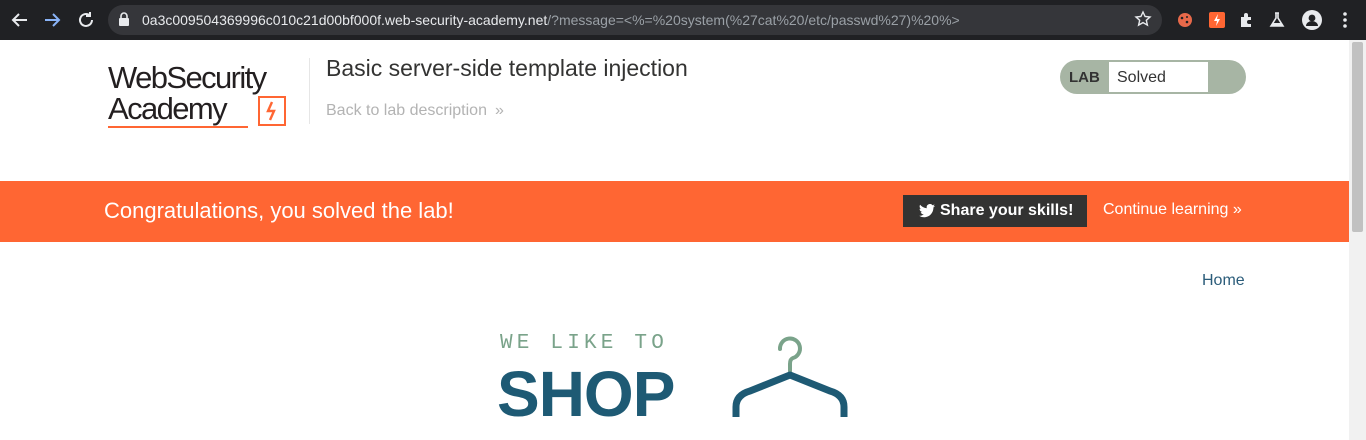 Image resolution: width=1366 pixels, height=440 pixels. Describe the element at coordinates (20, 20) in the screenshot. I see `back-arrow-icon` at that location.